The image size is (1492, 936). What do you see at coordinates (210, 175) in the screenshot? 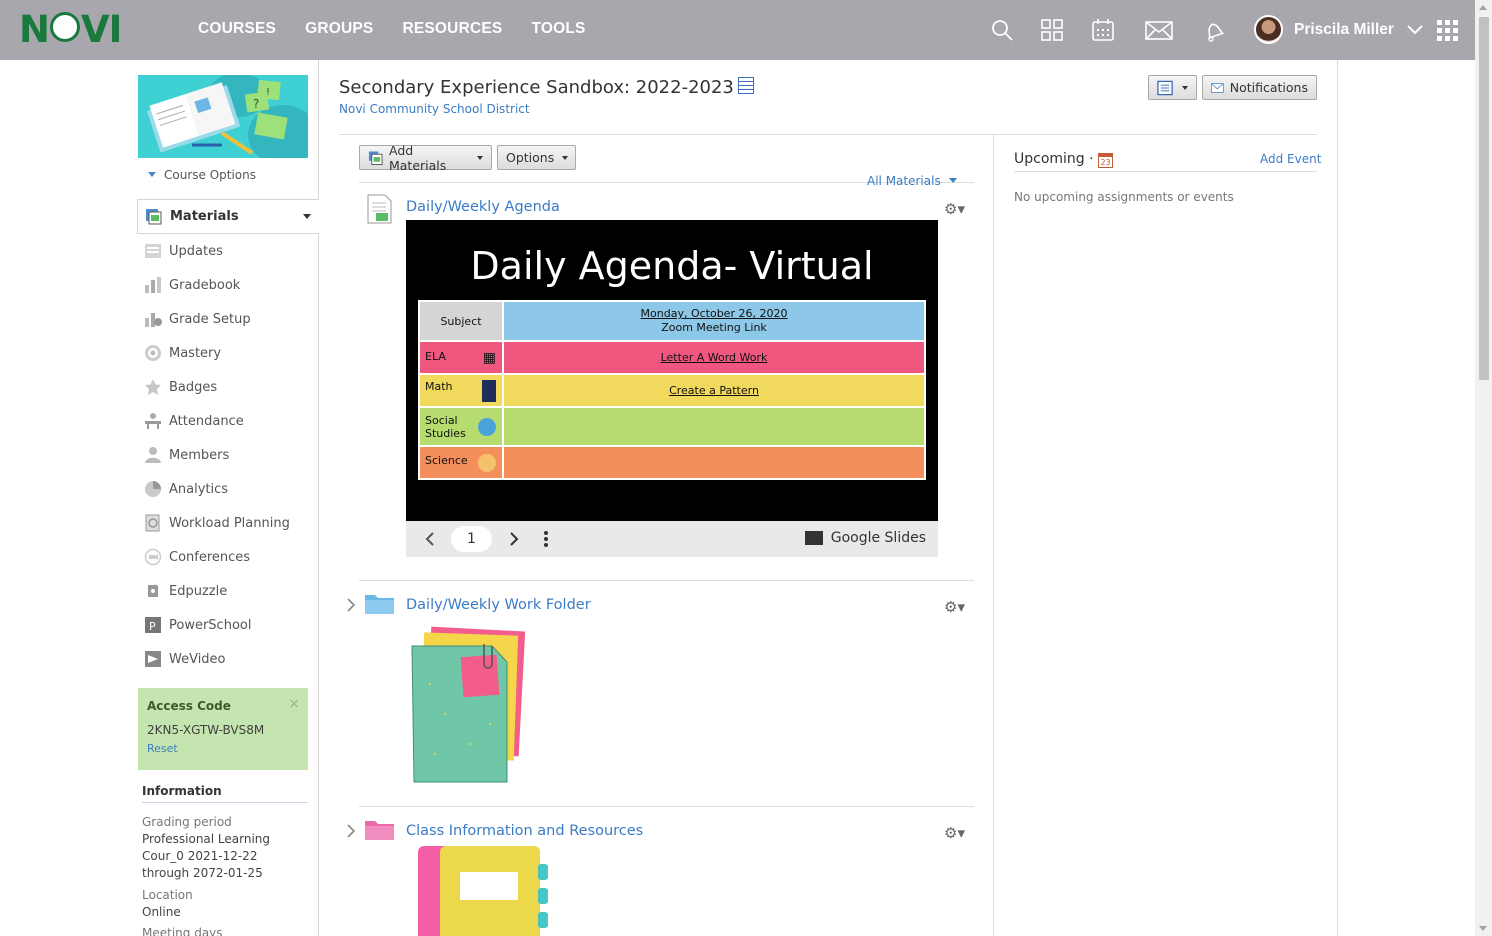
I see `course-options-label: Course Options` at bounding box center [210, 175].